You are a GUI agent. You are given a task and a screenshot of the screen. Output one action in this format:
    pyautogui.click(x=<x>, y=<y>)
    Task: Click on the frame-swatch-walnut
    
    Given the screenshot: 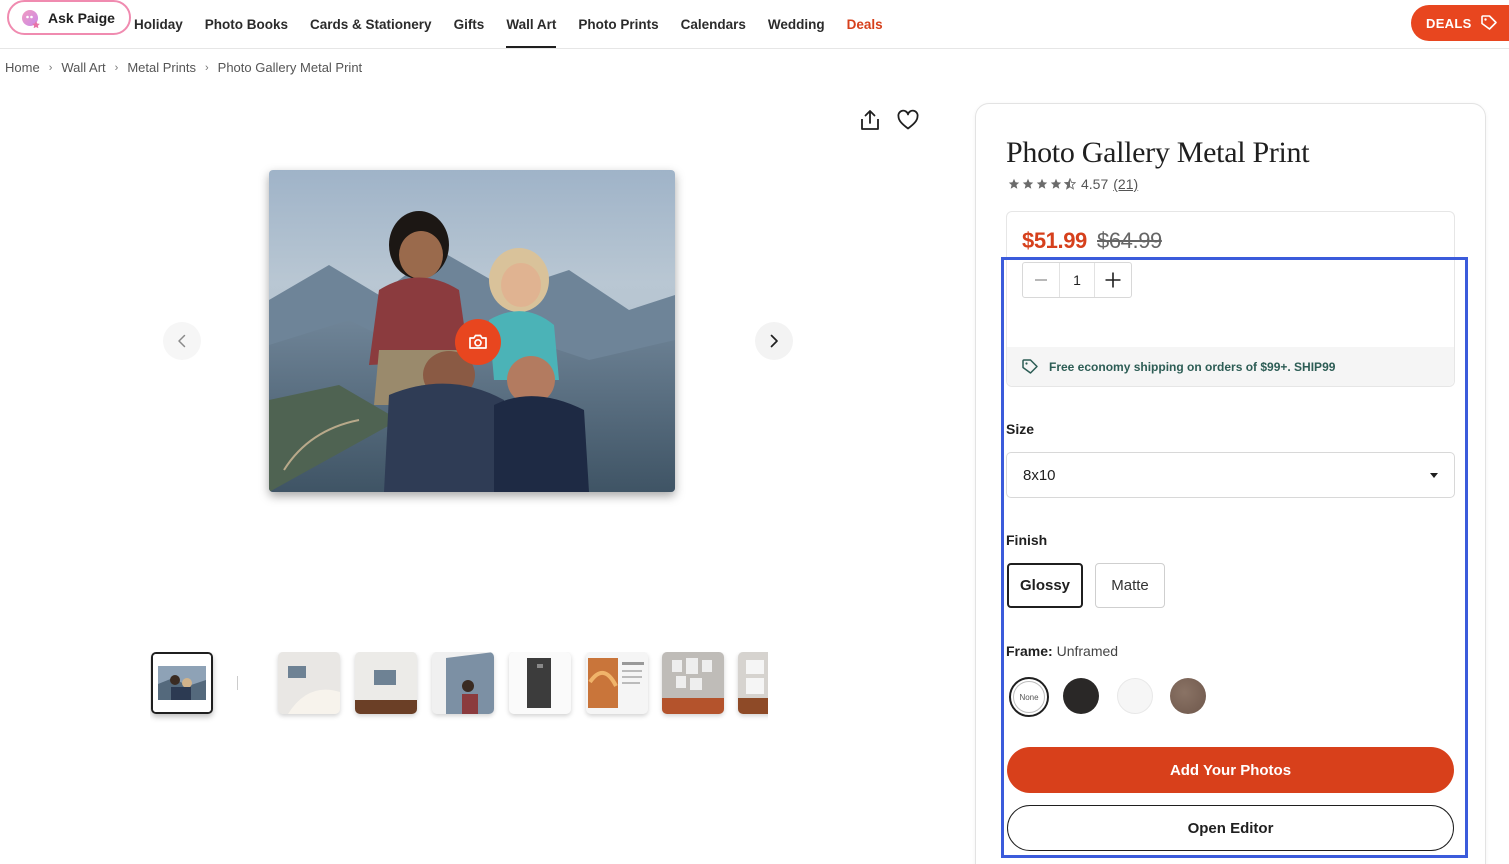 What is the action you would take?
    pyautogui.click(x=1188, y=696)
    